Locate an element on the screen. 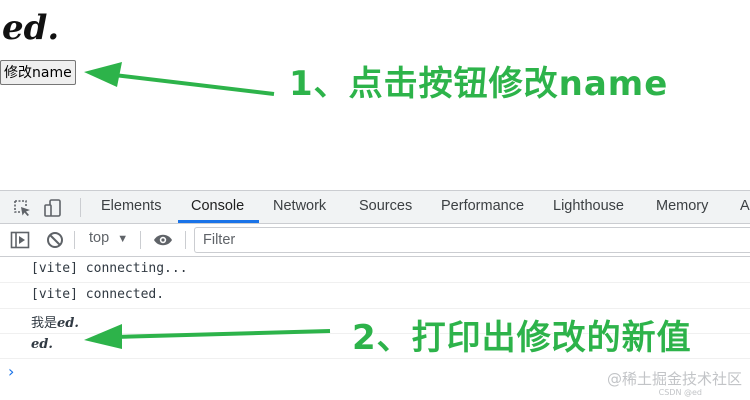  annotation-step-1: 1、点击按钮修改name is located at coordinates (479, 84).